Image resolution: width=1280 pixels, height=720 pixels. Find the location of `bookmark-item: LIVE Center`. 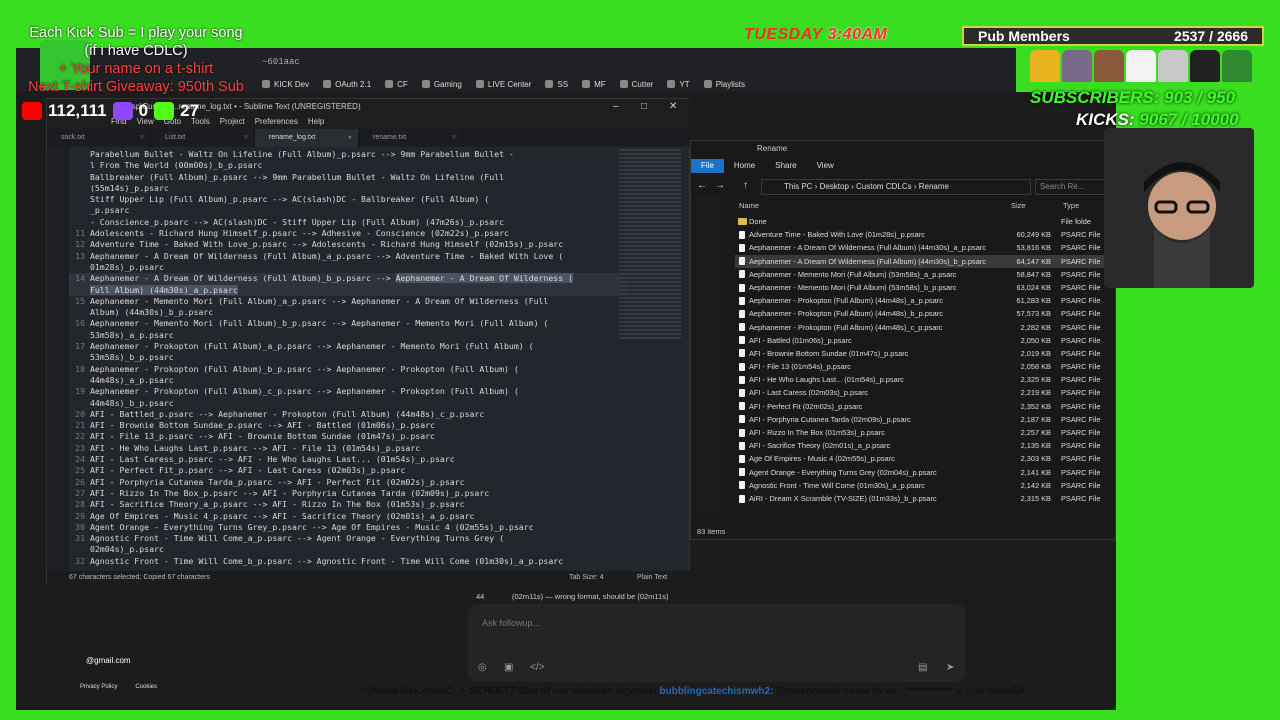

bookmark-item: LIVE Center is located at coordinates (503, 84).